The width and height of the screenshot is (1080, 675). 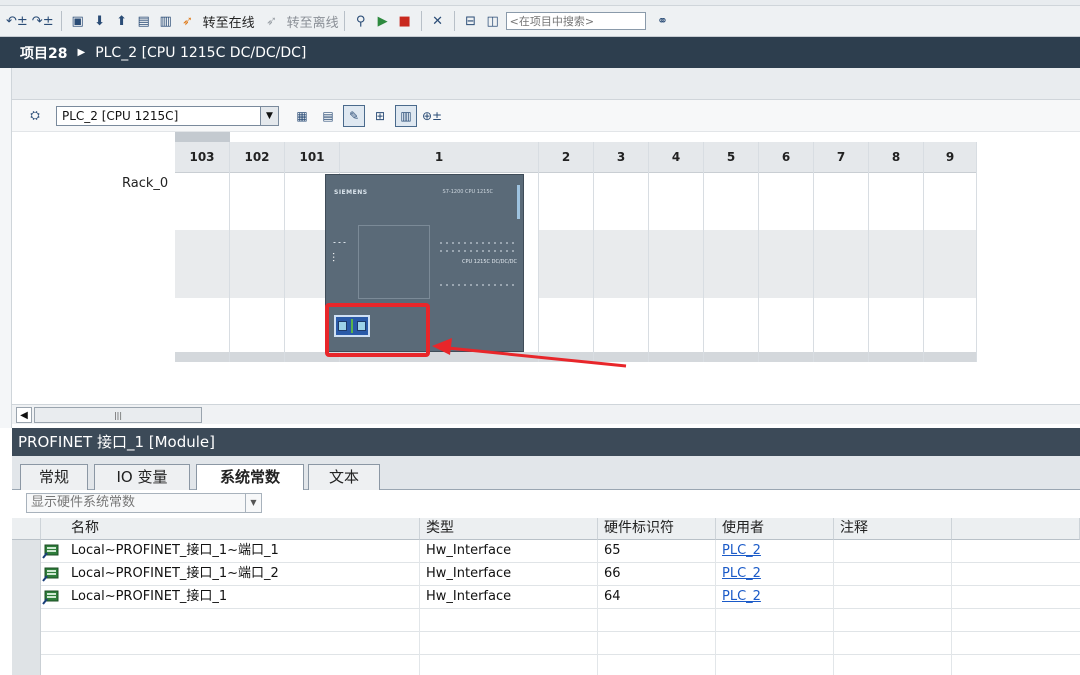 I want to click on rack-slot-5: 5, so click(x=731, y=252).